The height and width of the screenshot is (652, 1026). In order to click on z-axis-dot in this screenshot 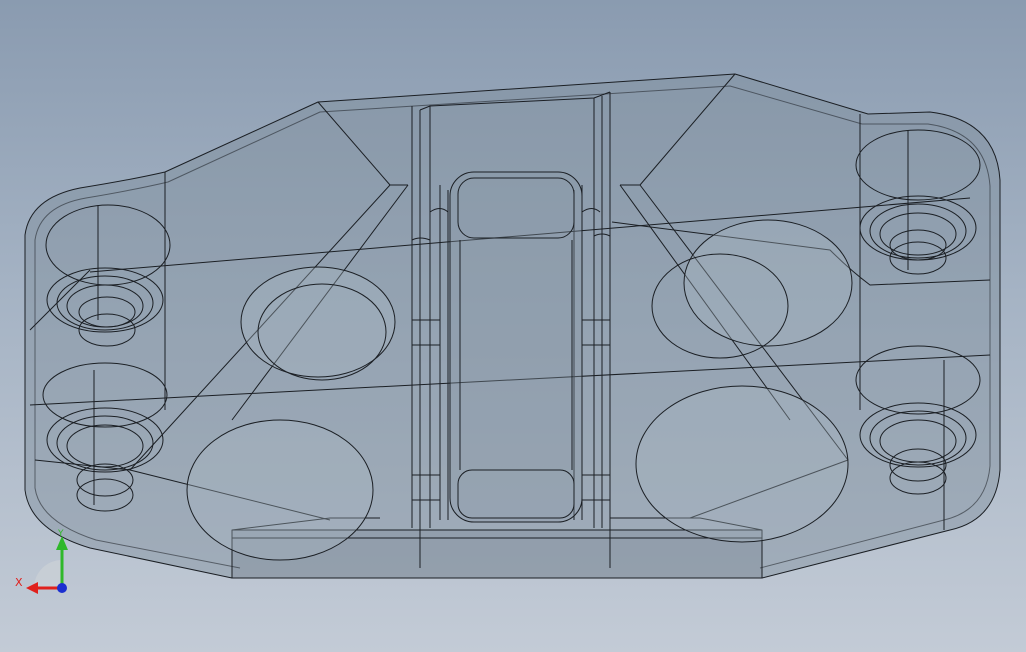, I will do `click(62, 588)`.